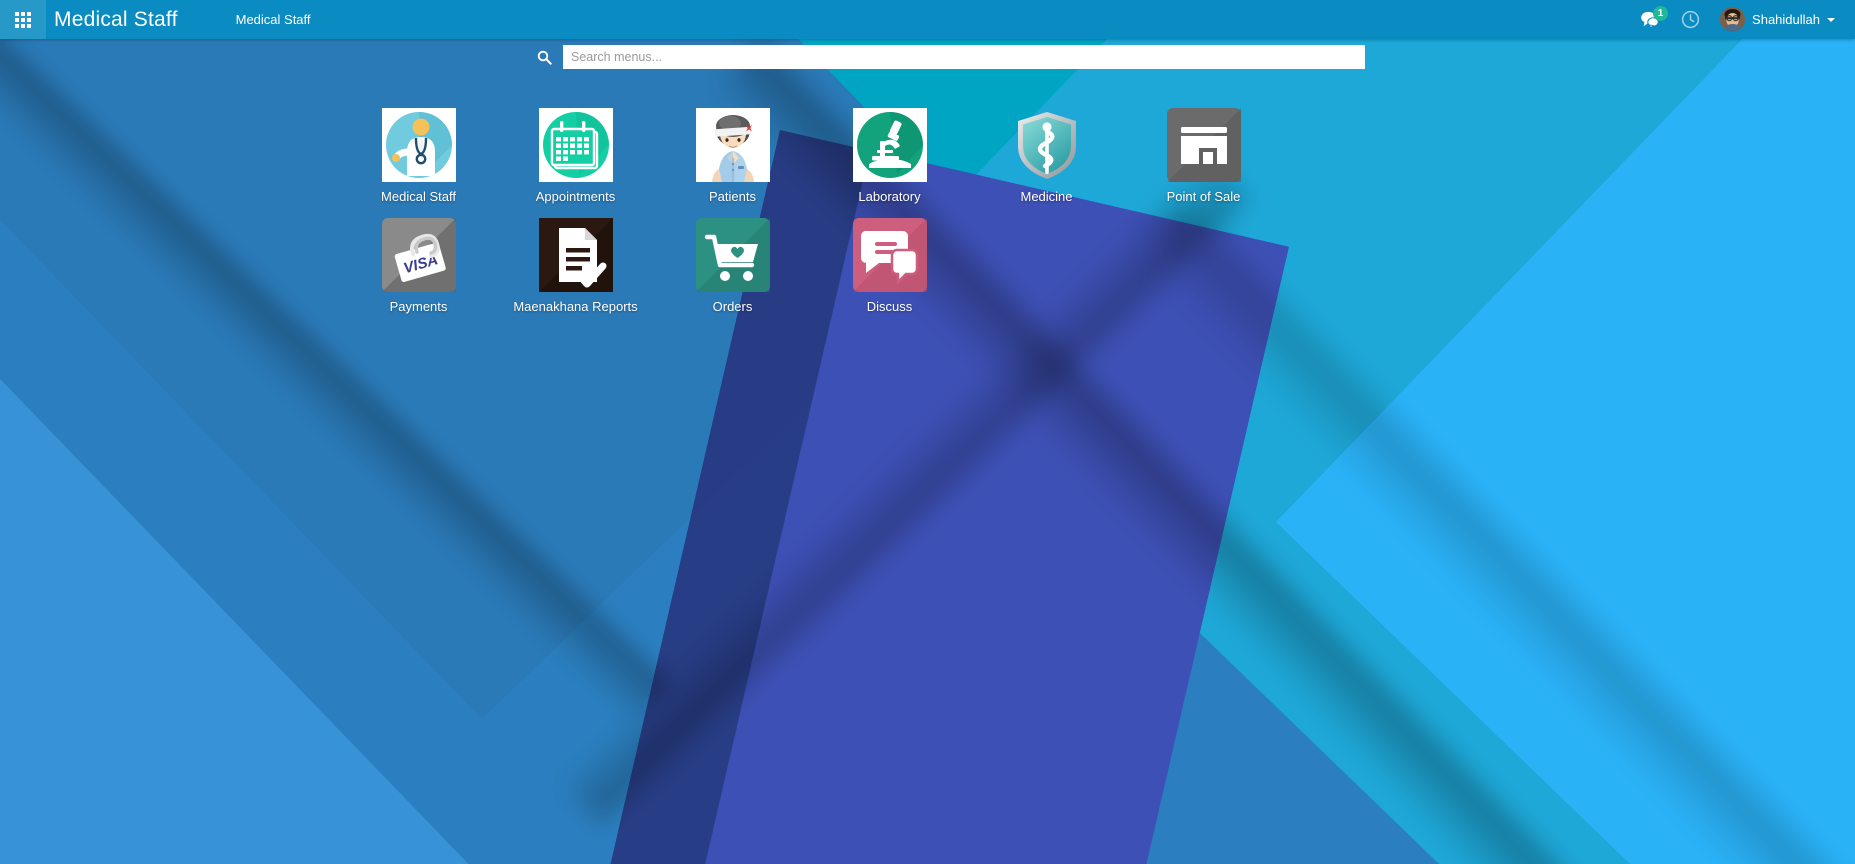 The width and height of the screenshot is (1855, 864). What do you see at coordinates (418, 255) in the screenshot?
I see `visa-card-clip-icon: VISA` at bounding box center [418, 255].